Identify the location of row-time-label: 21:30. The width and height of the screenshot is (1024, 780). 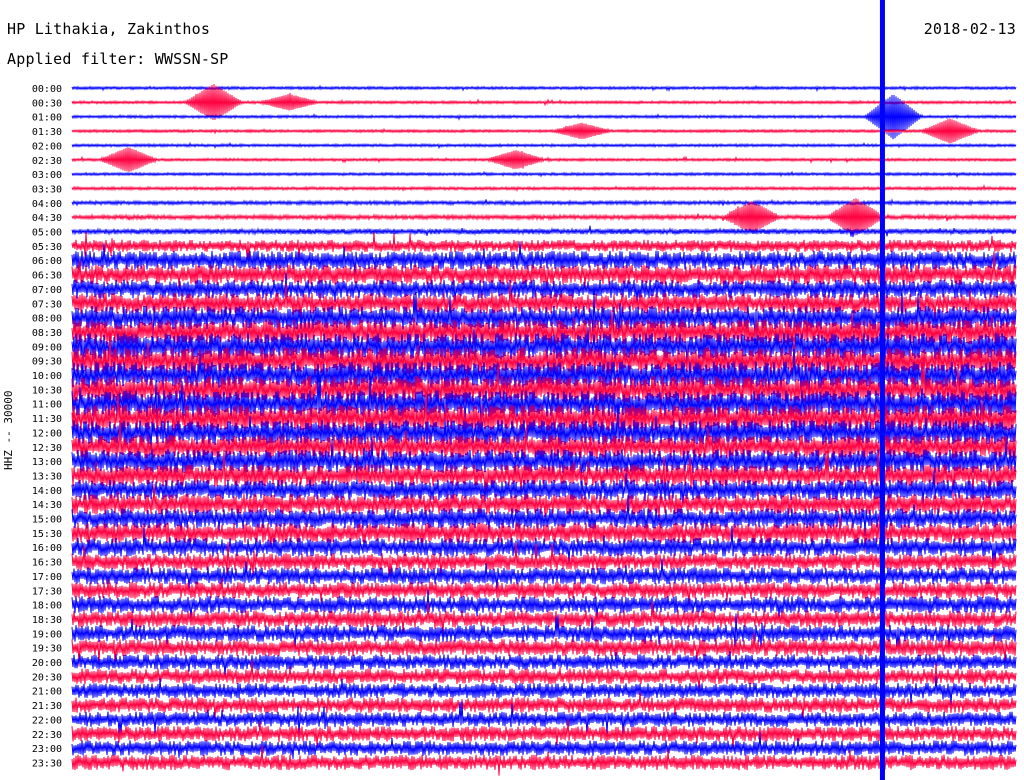
(47, 706).